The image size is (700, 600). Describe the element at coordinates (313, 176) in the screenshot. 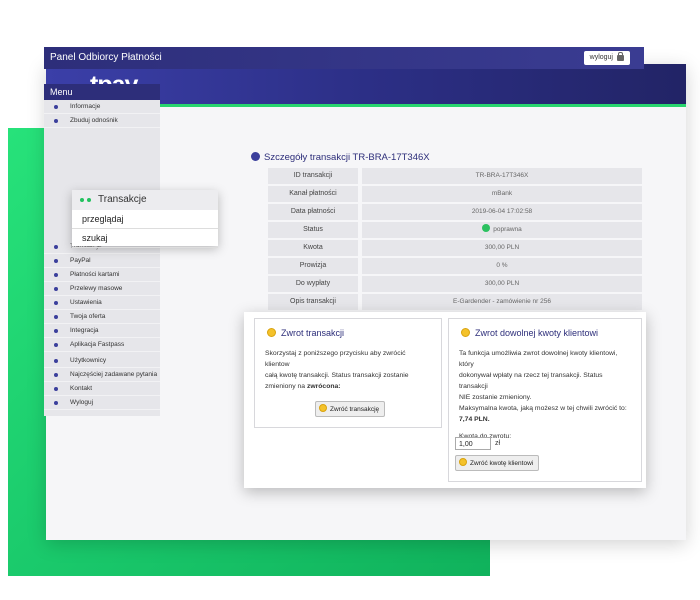

I see `detail-label: ID transakcji` at that location.